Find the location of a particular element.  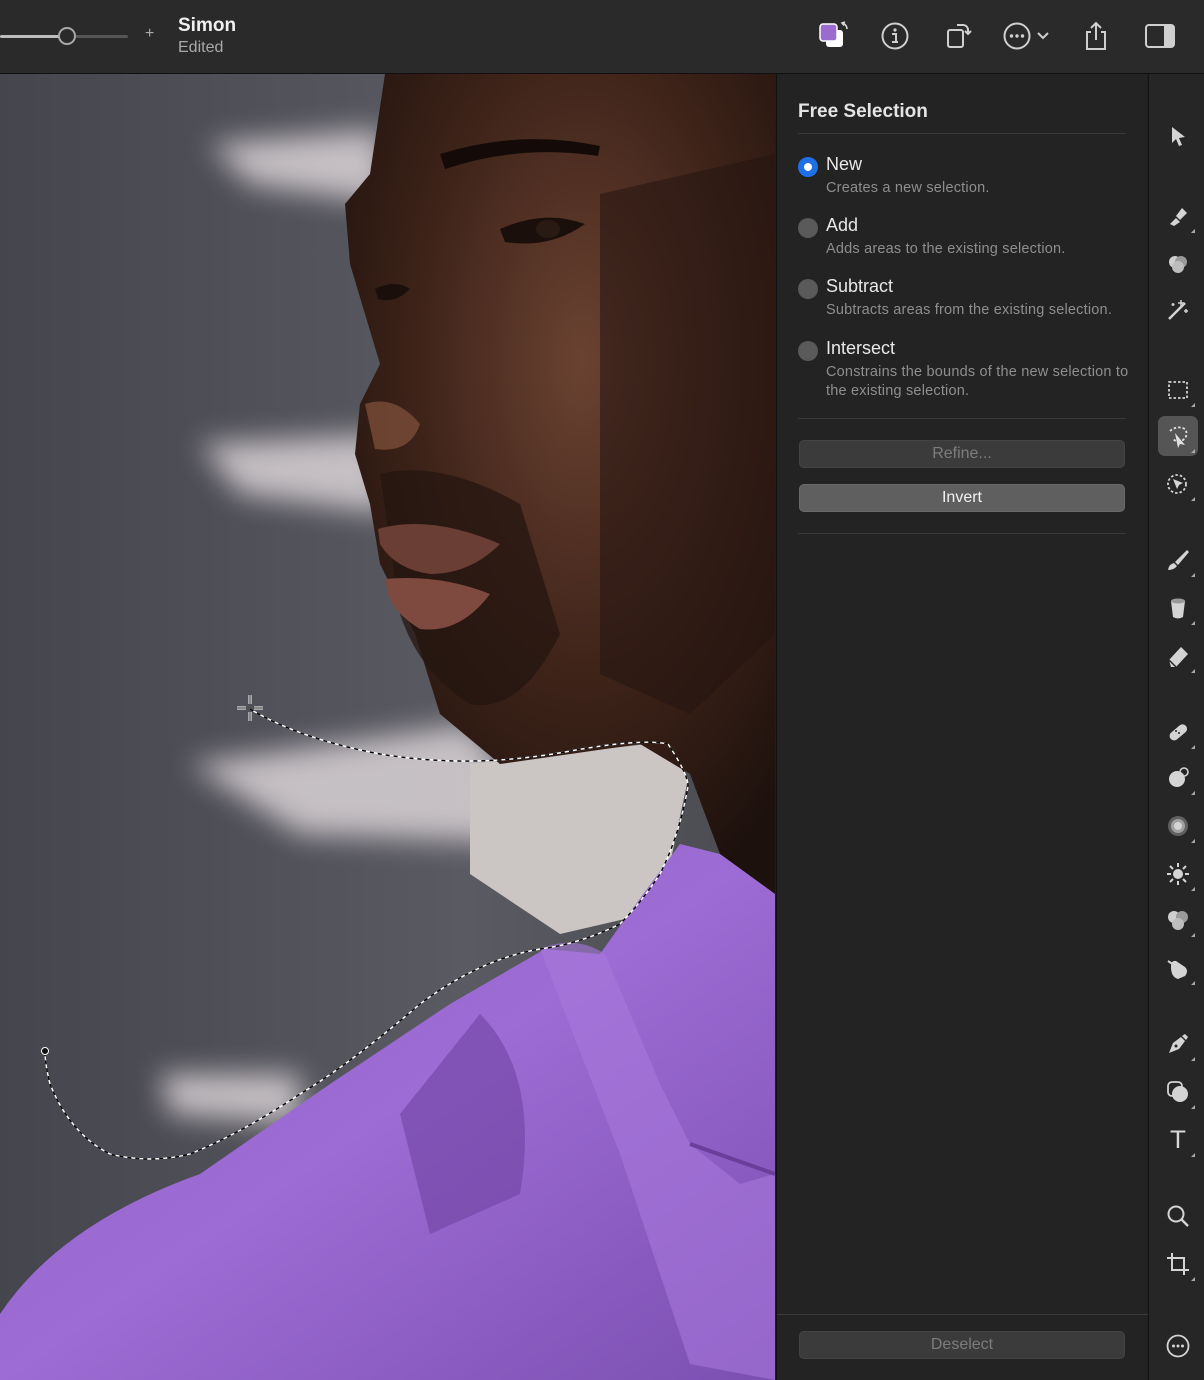

paint-selection-icon is located at coordinates (1178, 216).